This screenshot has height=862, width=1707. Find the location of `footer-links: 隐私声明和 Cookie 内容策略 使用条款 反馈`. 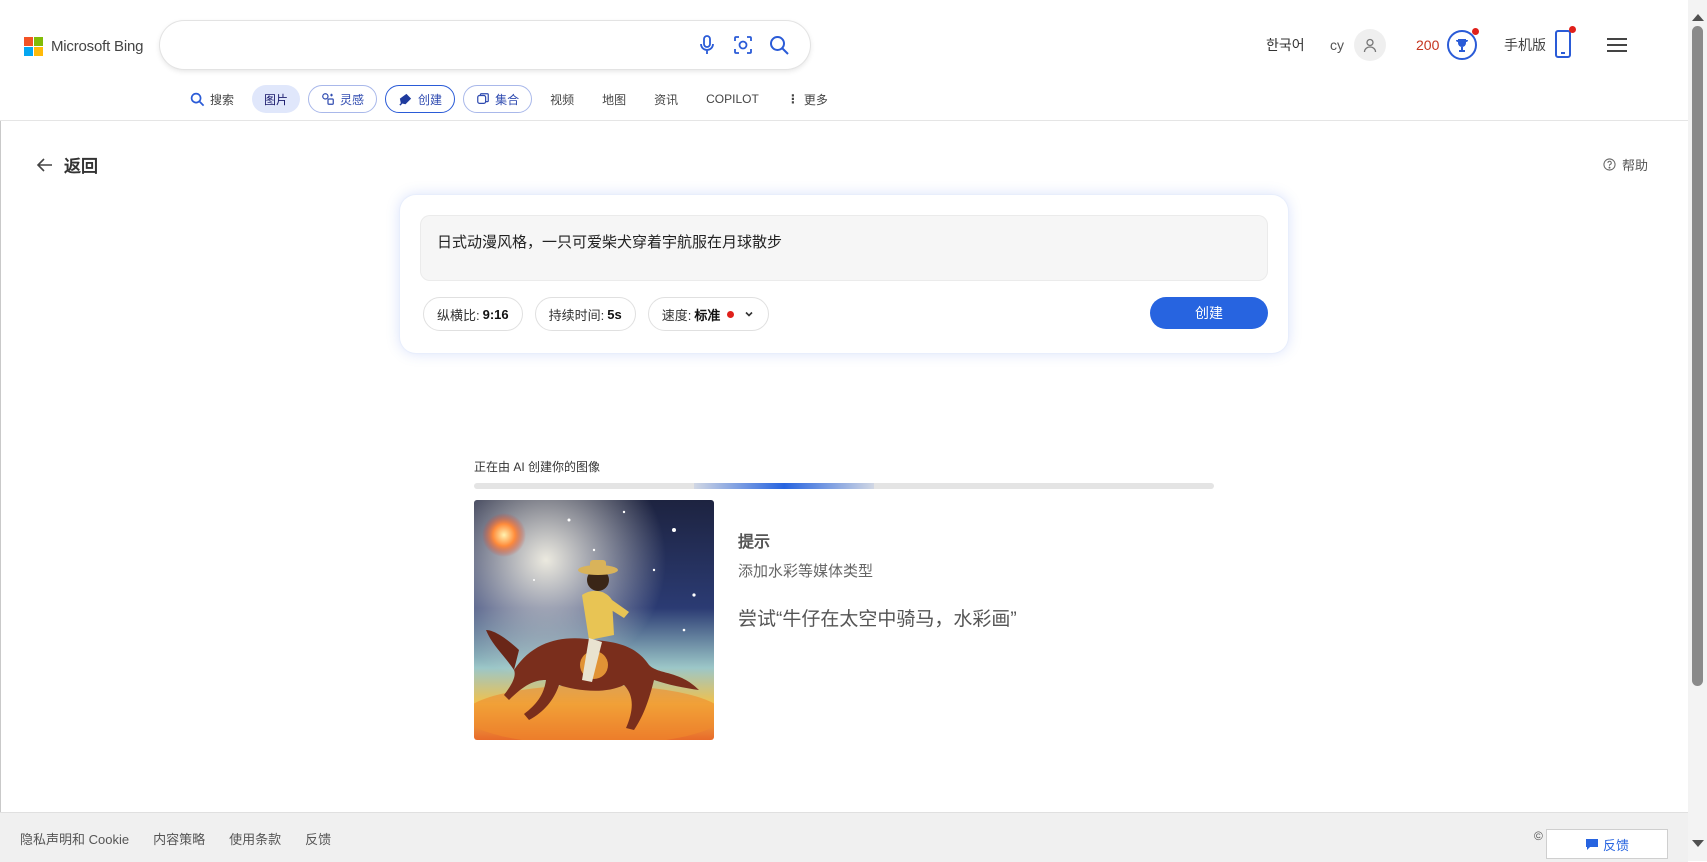

footer-links: 隐私声明和 Cookie 内容策略 使用条款 反馈 is located at coordinates (175, 838).